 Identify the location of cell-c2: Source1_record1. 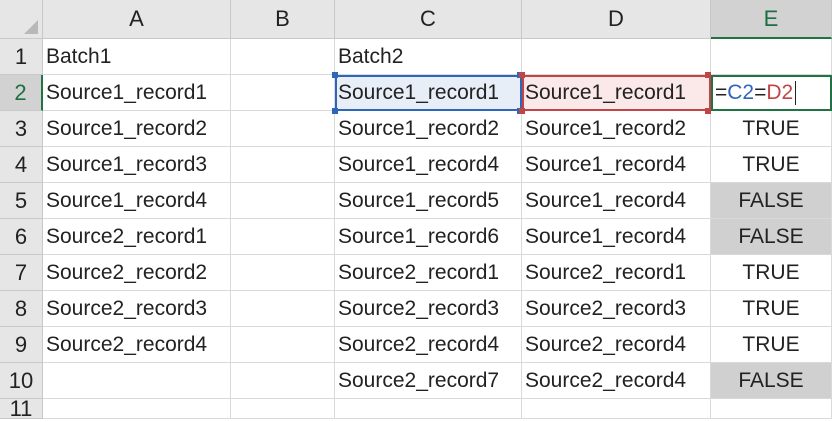
(428, 93).